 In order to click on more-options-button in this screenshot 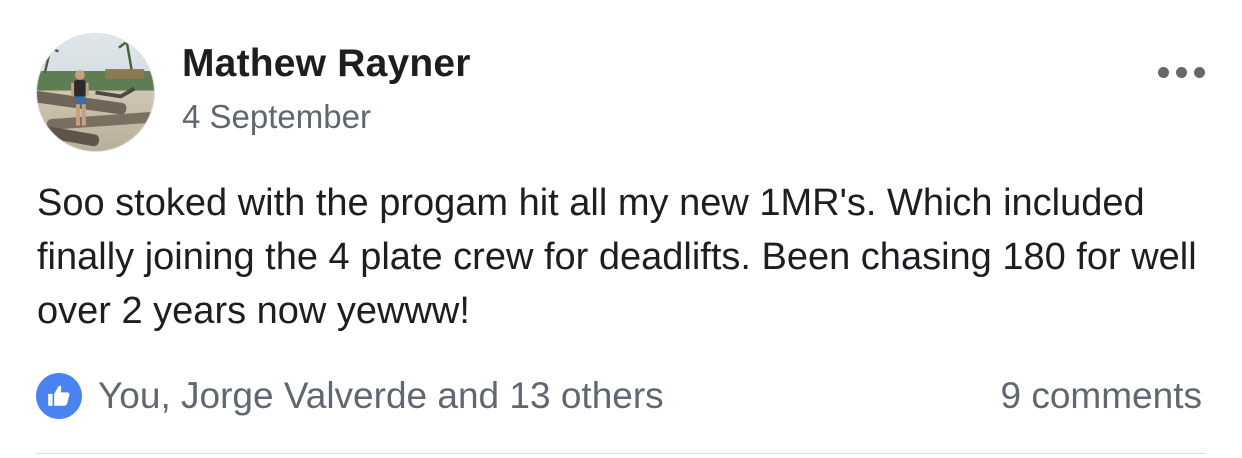, I will do `click(1181, 72)`.